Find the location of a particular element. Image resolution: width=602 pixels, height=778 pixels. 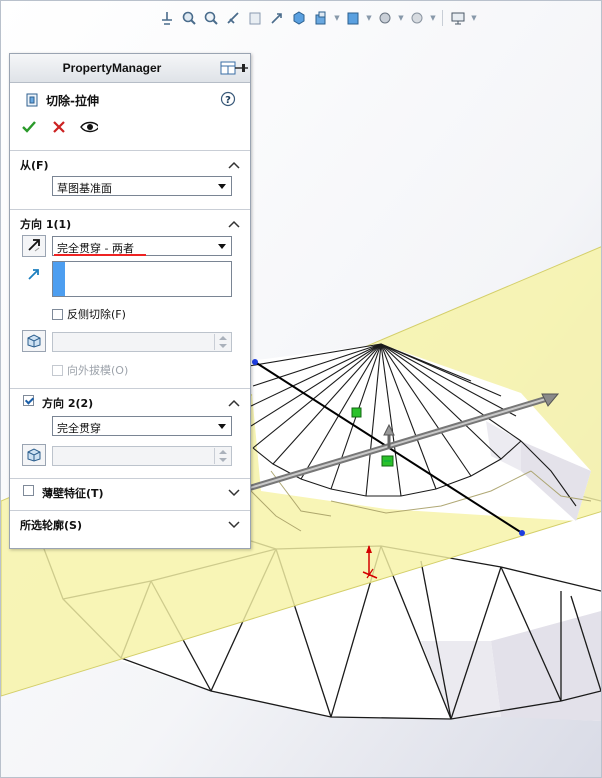

direction1-end-condition-select: 完全贯穿 - 两者 is located at coordinates (142, 246).